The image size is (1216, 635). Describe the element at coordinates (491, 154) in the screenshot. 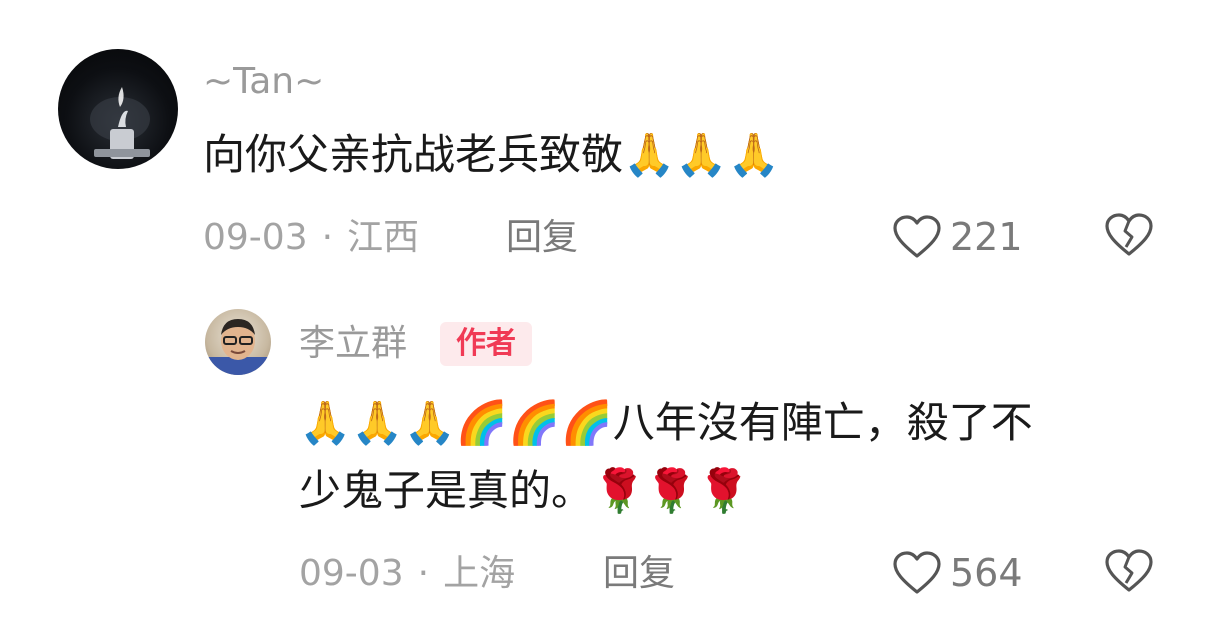

I see `comment-text: 向你父亲抗战老兵致敬🙏🙏🙏` at that location.